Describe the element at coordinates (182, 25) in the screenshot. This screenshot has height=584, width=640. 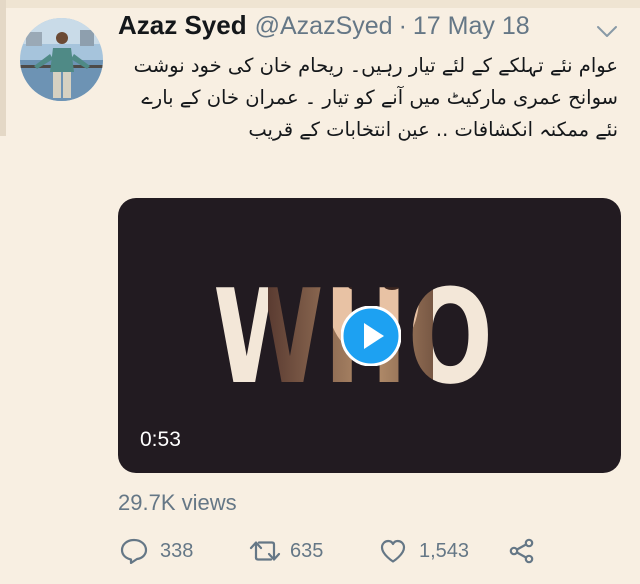
I see `author-name: Azaz Syed` at that location.